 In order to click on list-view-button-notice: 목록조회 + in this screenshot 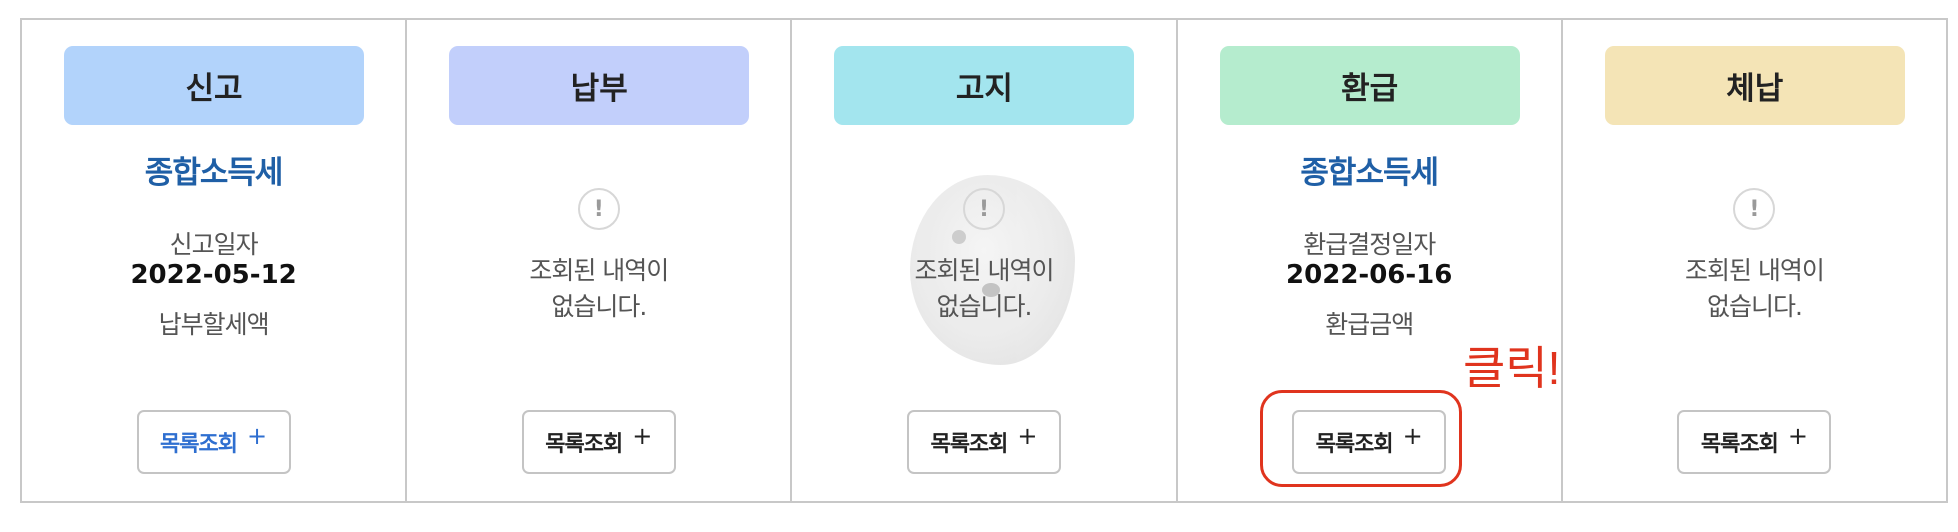, I will do `click(984, 442)`.